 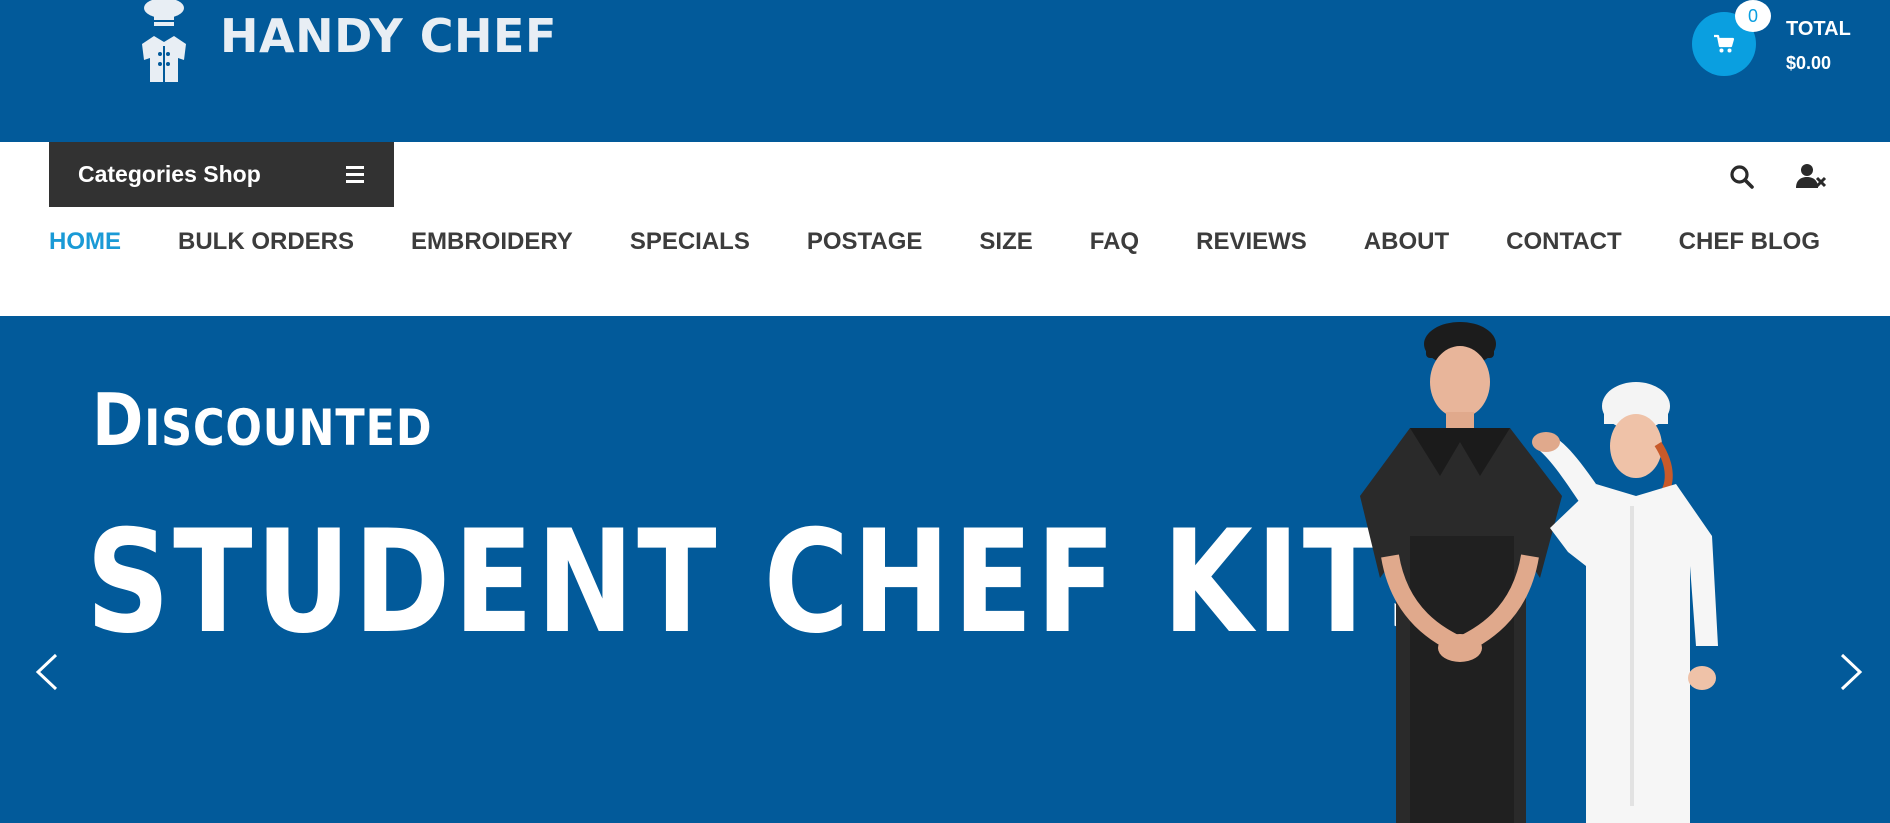 What do you see at coordinates (1406, 242) in the screenshot?
I see `menu-item-about: ABOUT` at bounding box center [1406, 242].